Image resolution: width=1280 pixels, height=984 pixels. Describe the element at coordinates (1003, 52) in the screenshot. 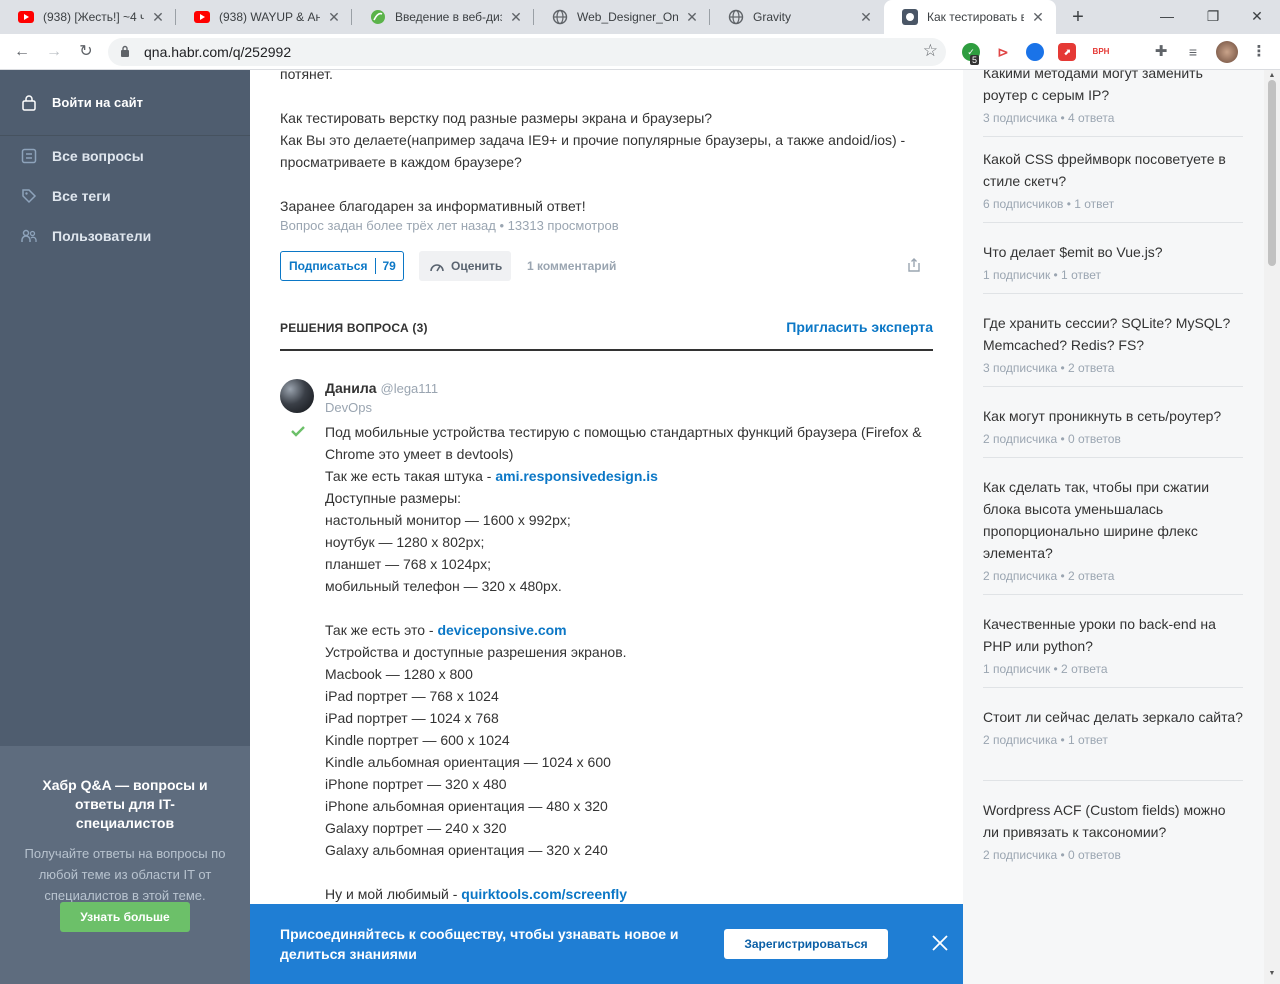

I see `cast-extension-icon: ⊳` at that location.